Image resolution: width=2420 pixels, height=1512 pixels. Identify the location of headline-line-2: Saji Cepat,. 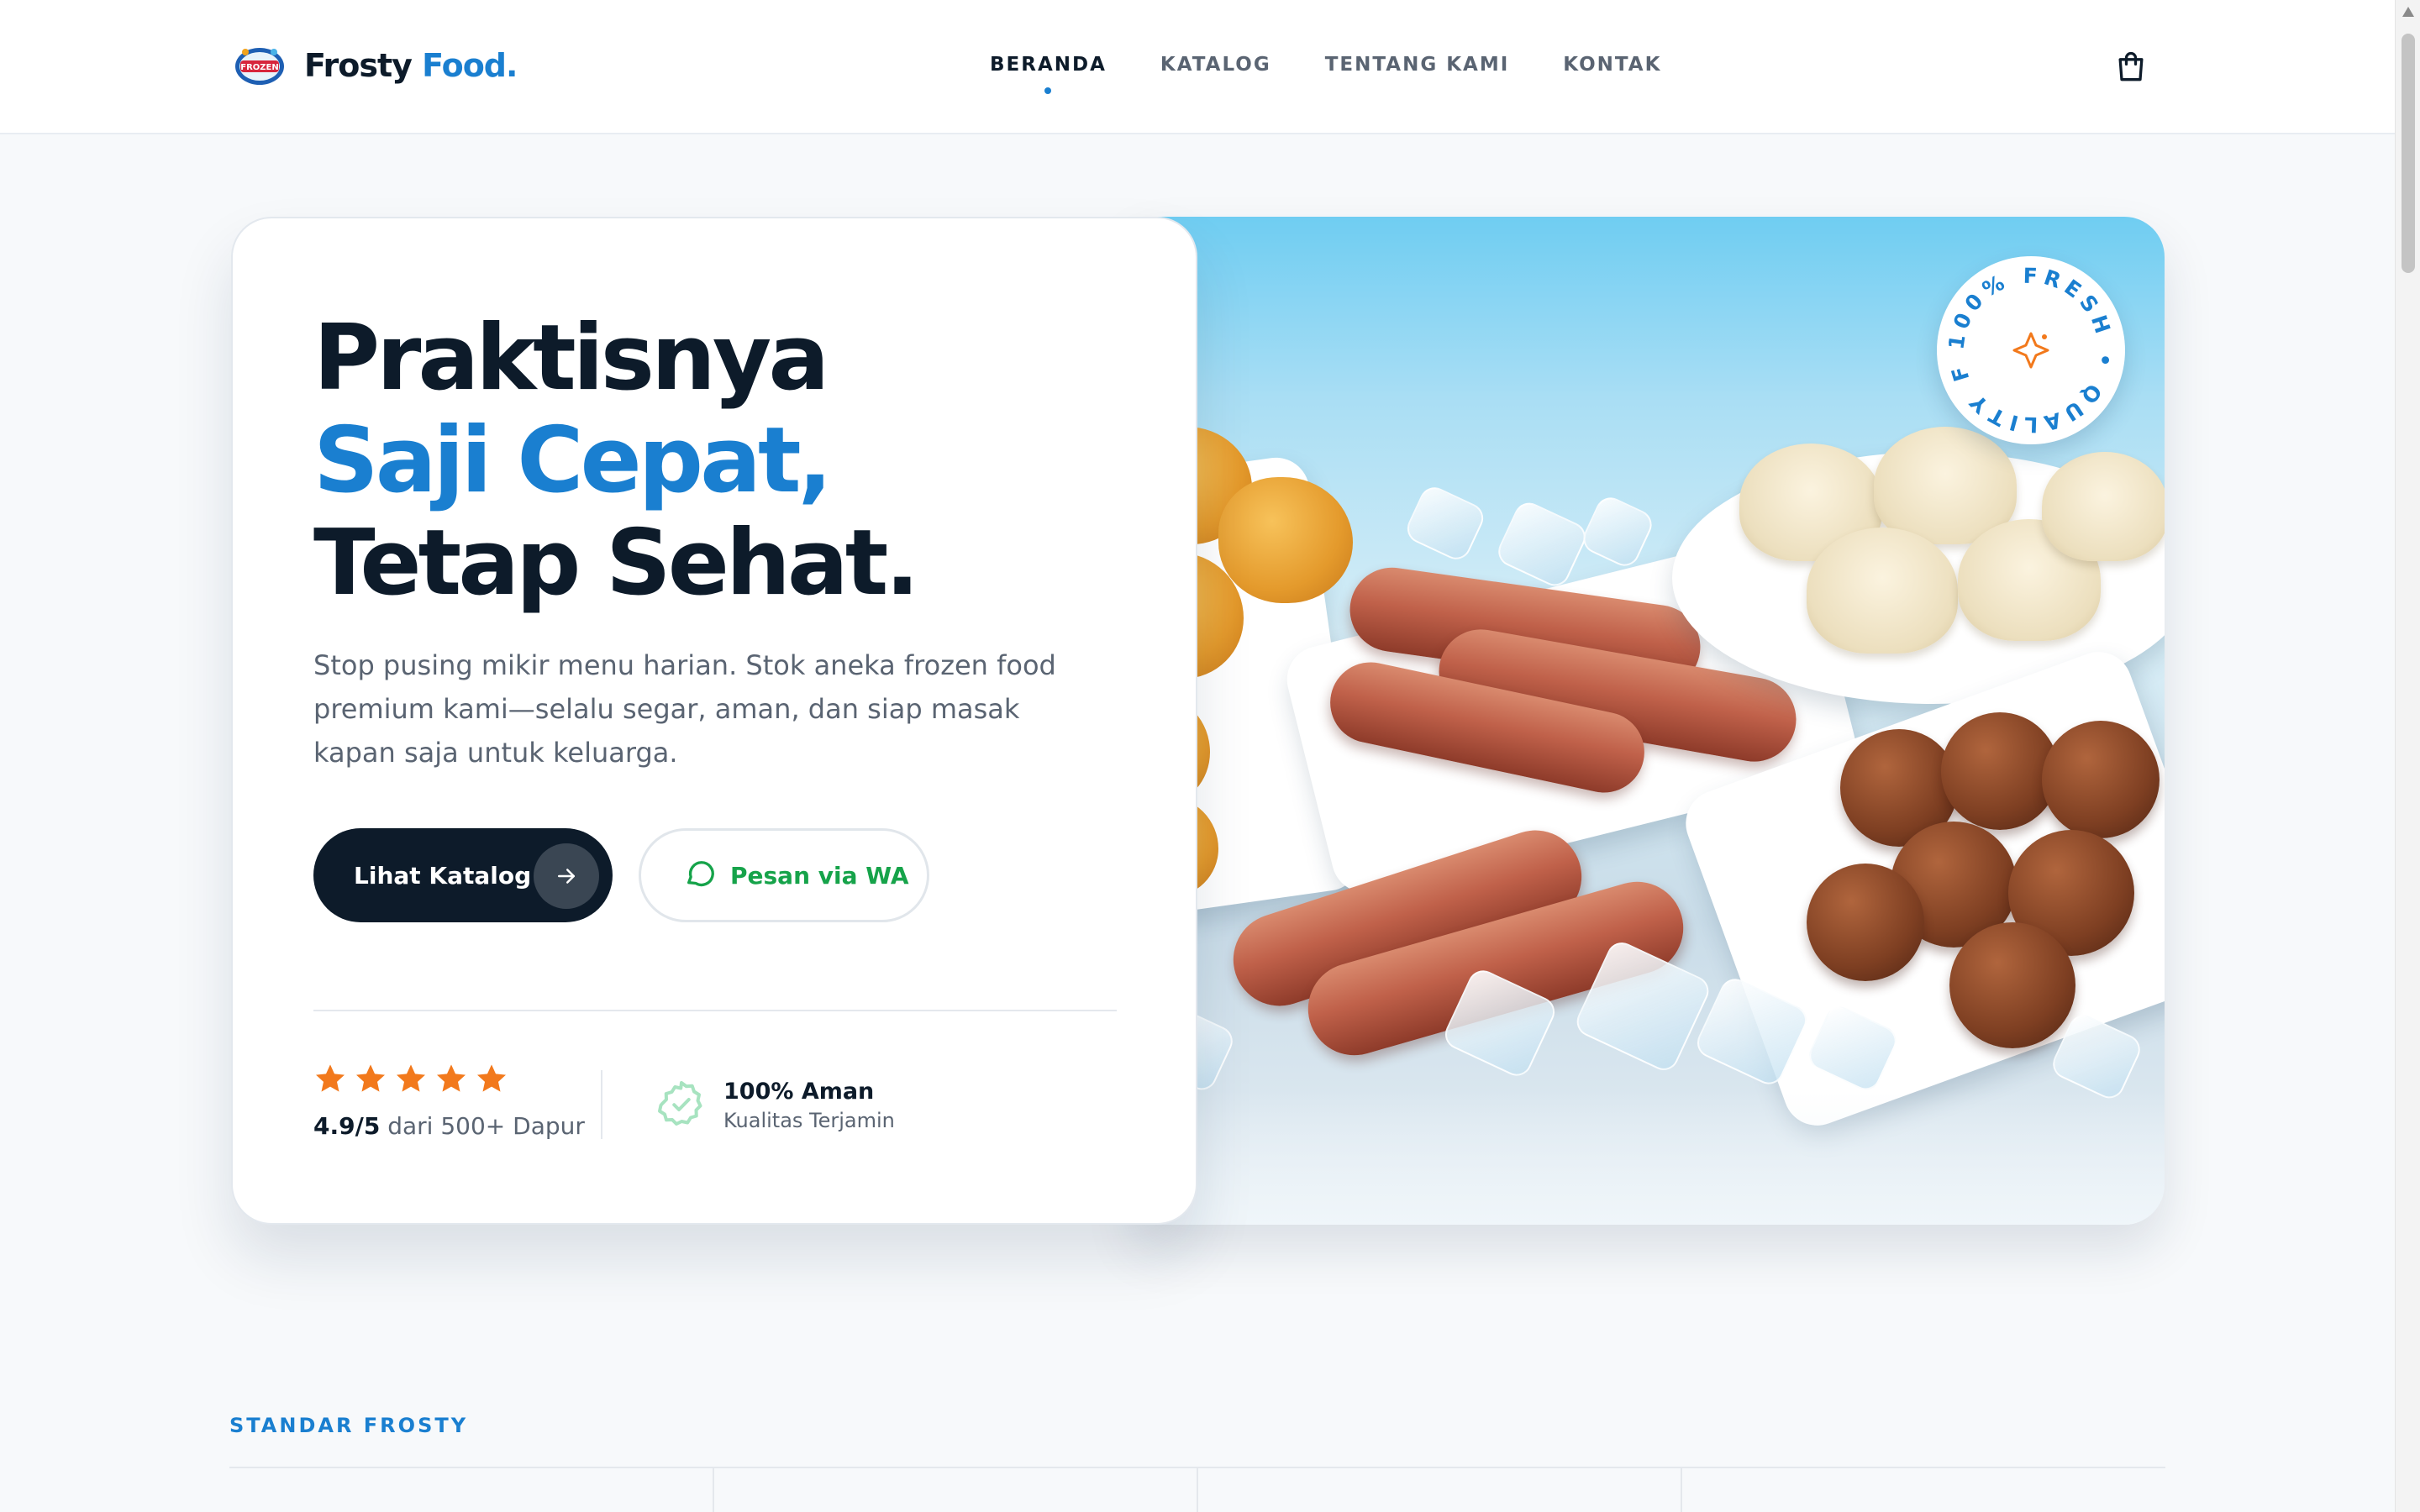
(573, 460).